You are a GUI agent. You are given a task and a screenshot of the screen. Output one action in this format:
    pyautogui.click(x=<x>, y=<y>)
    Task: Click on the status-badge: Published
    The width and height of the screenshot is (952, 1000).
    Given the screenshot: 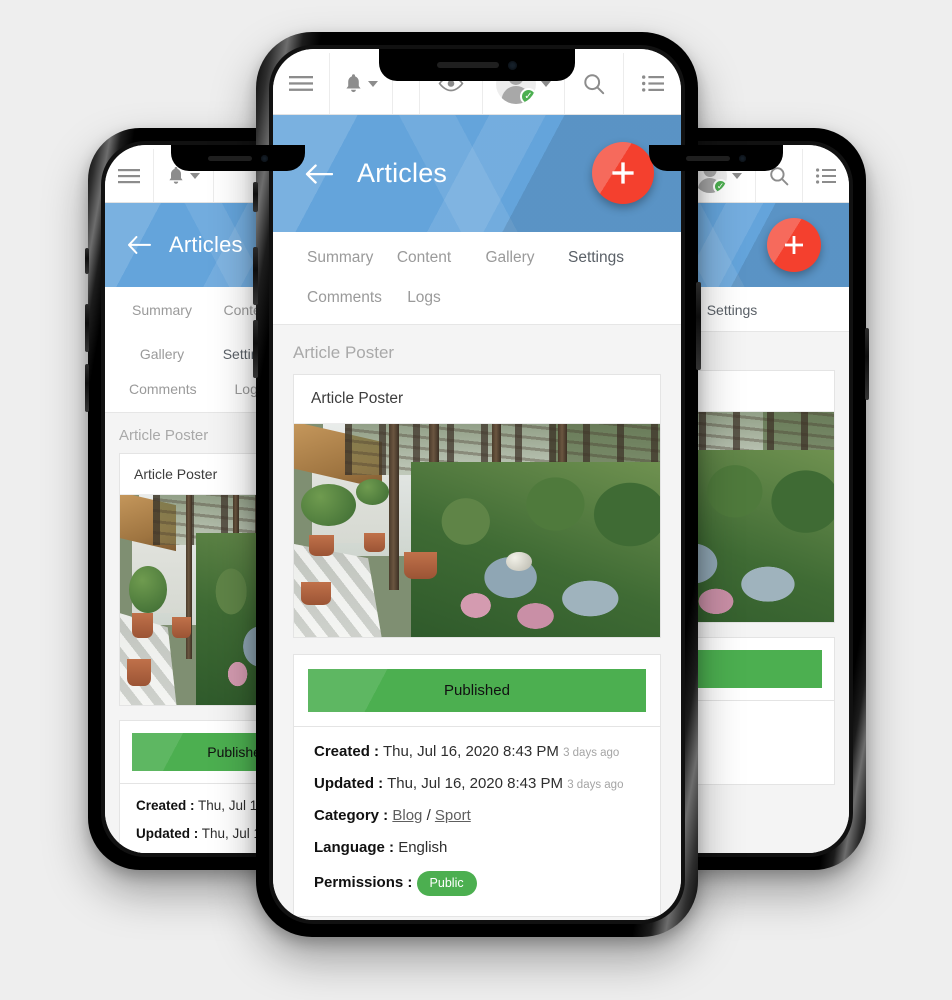 What is the action you would take?
    pyautogui.click(x=477, y=690)
    